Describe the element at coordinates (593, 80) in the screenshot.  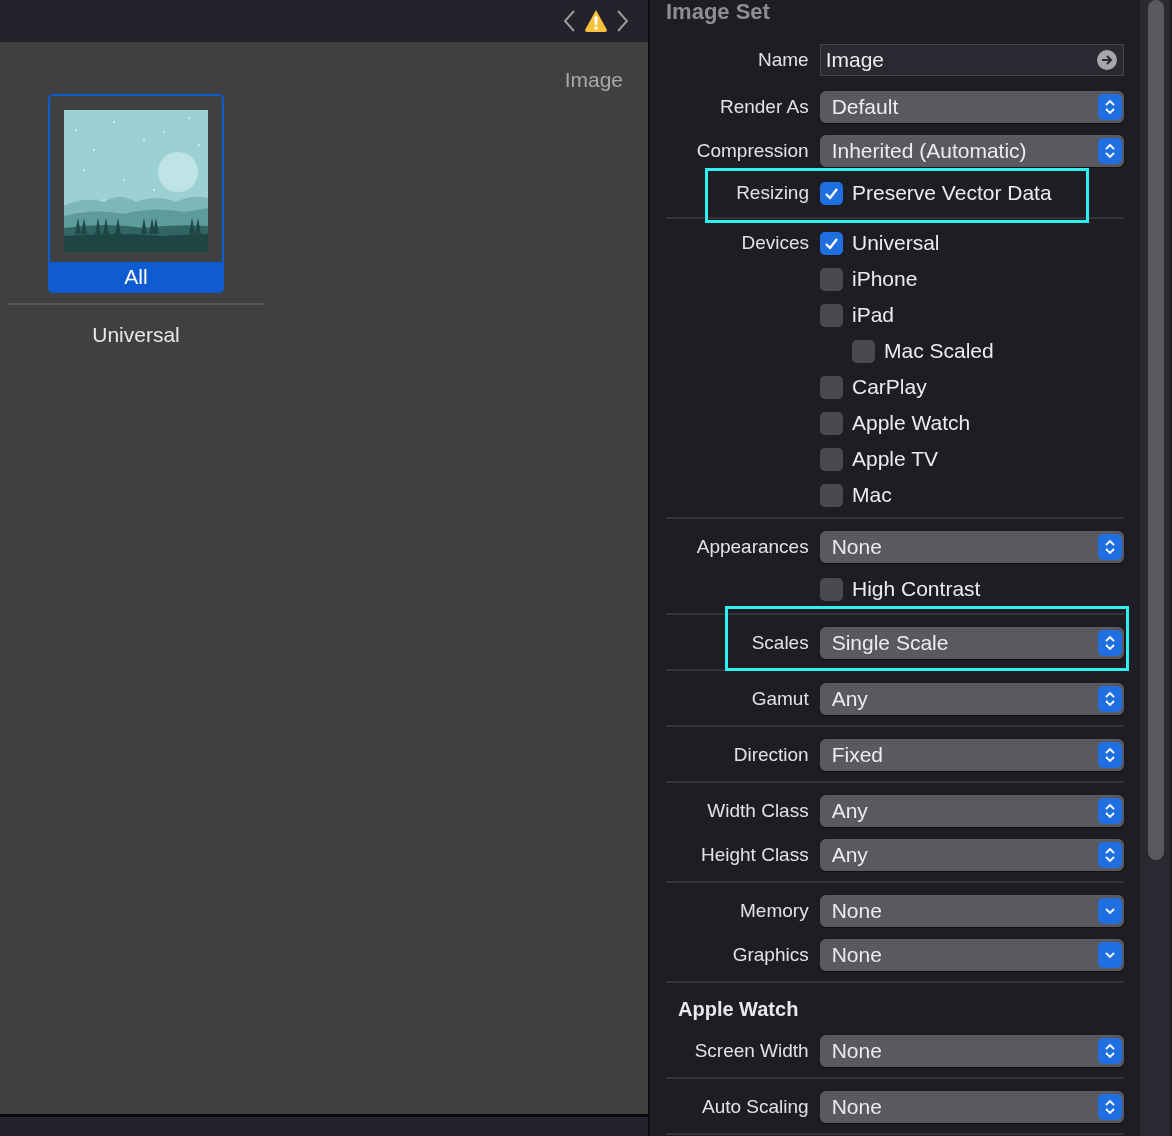
I see `slot-title: Image` at that location.